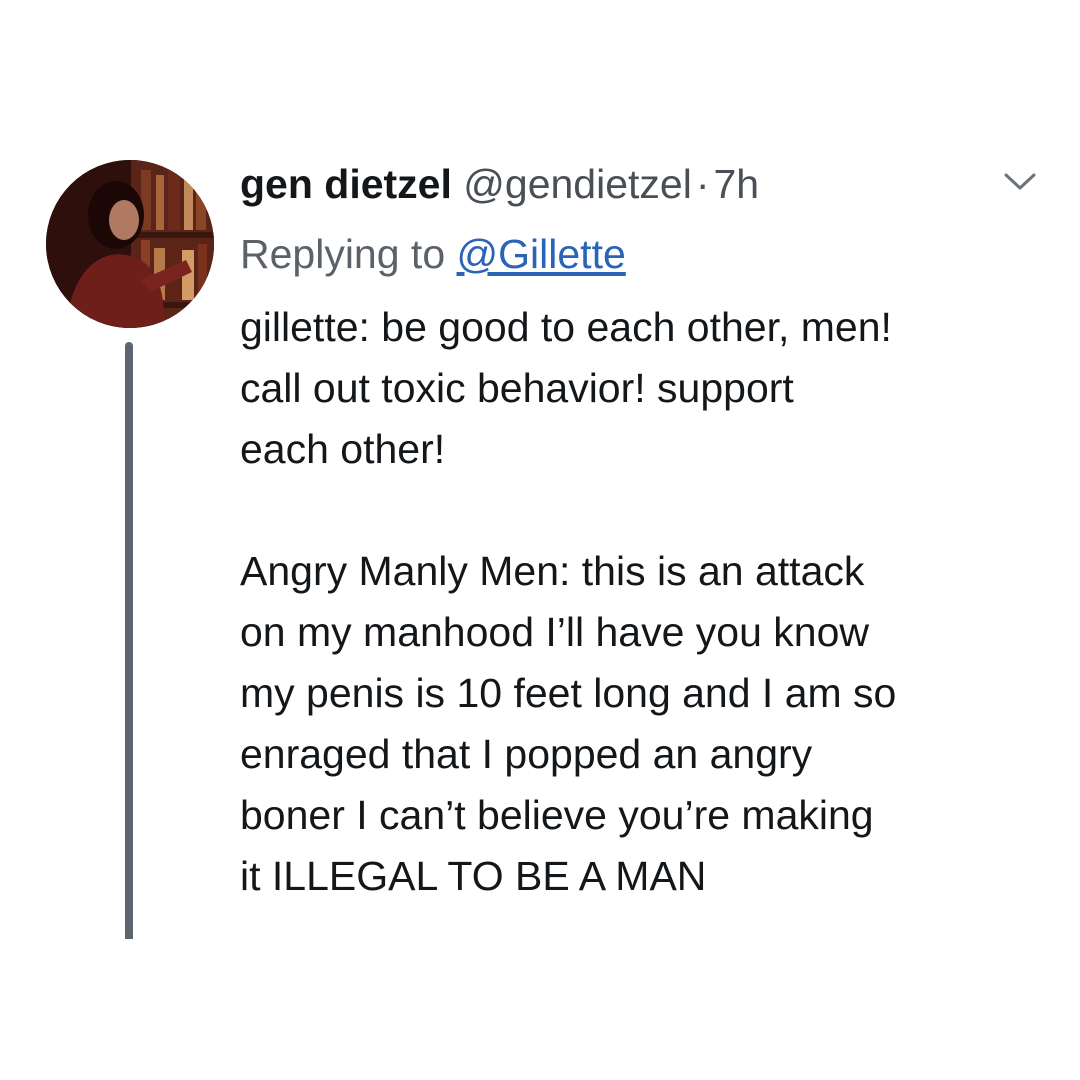 Image resolution: width=1080 pixels, height=1080 pixels. I want to click on replying-to: Replying to @Gillette, so click(433, 254).